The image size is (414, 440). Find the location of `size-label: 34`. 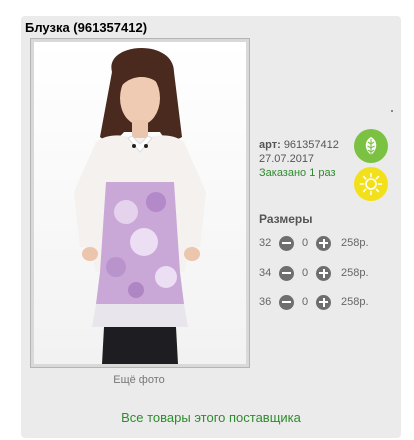

size-label: 34 is located at coordinates (265, 273).